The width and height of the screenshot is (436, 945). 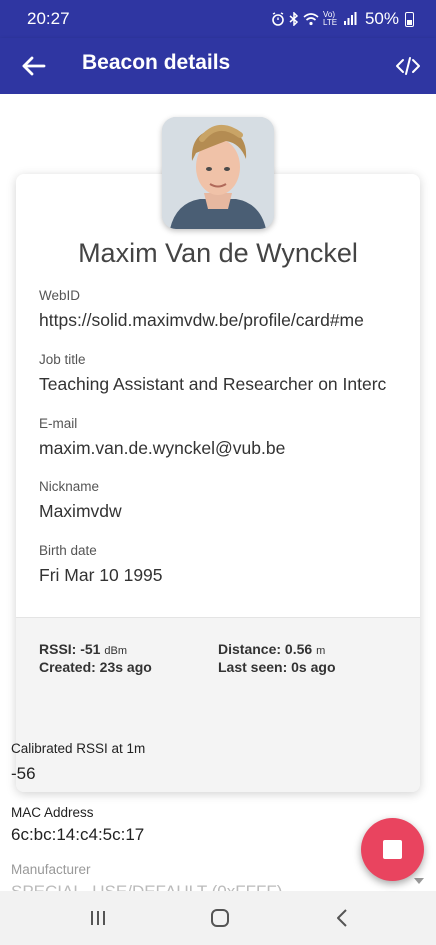 What do you see at coordinates (62, 359) in the screenshot?
I see `field-label: Job title` at bounding box center [62, 359].